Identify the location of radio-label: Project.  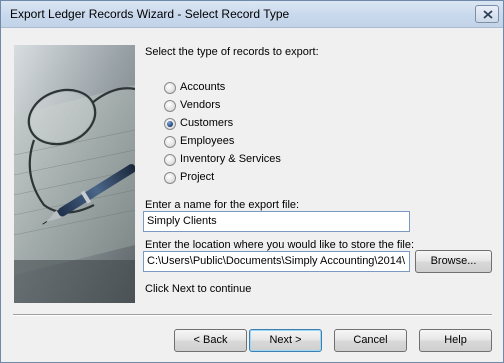
(197, 177).